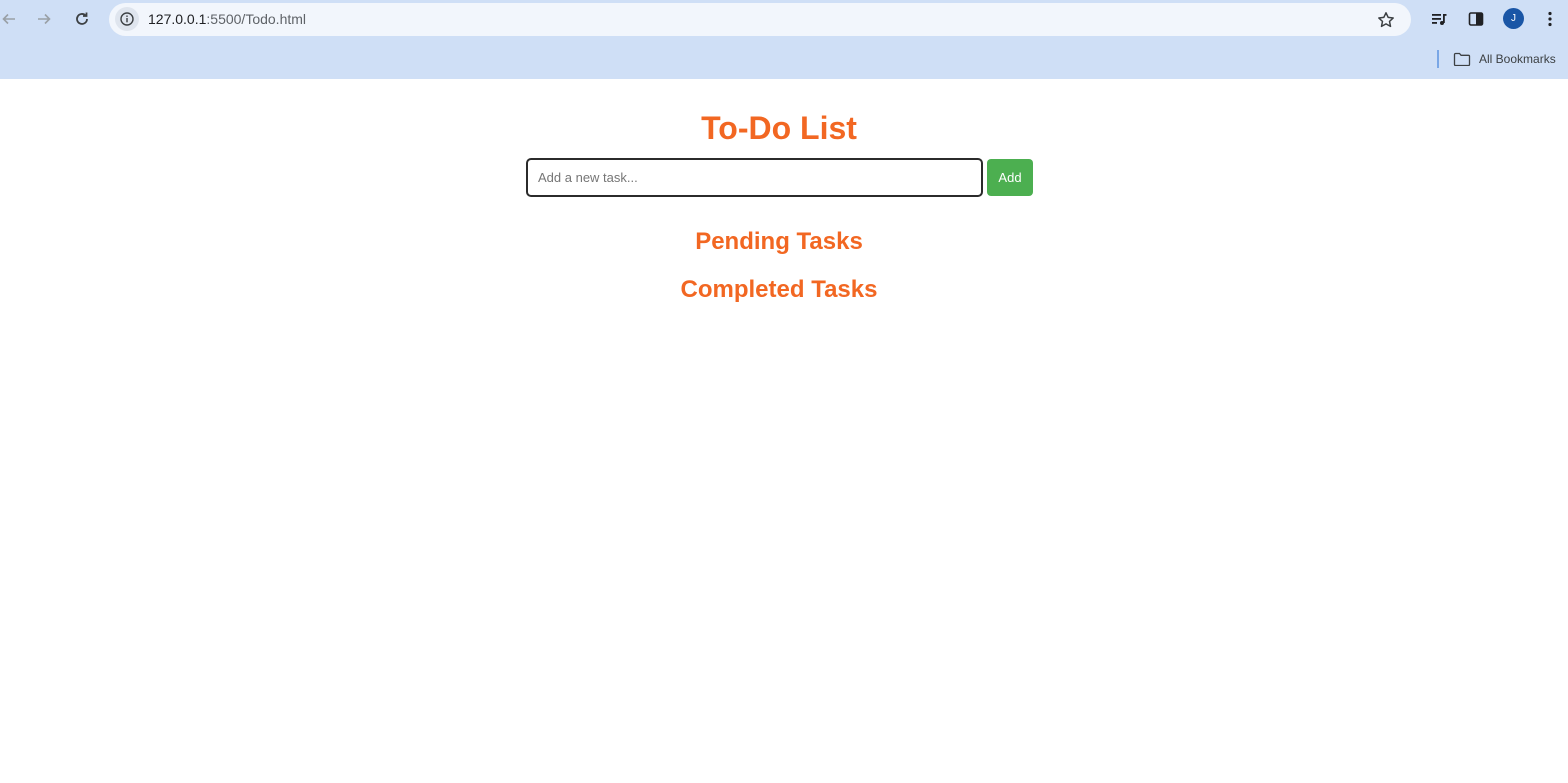 The height and width of the screenshot is (783, 1568). I want to click on url-host: 127.0.0.1, so click(177, 19).